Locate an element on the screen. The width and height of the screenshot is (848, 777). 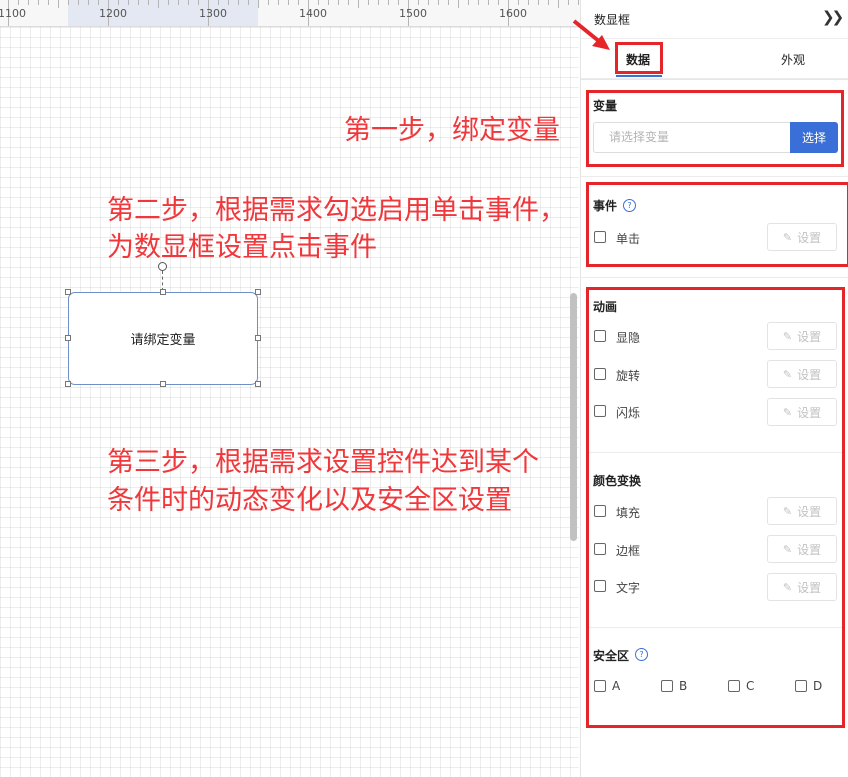
resize-handle-right is located at coordinates (258, 338).